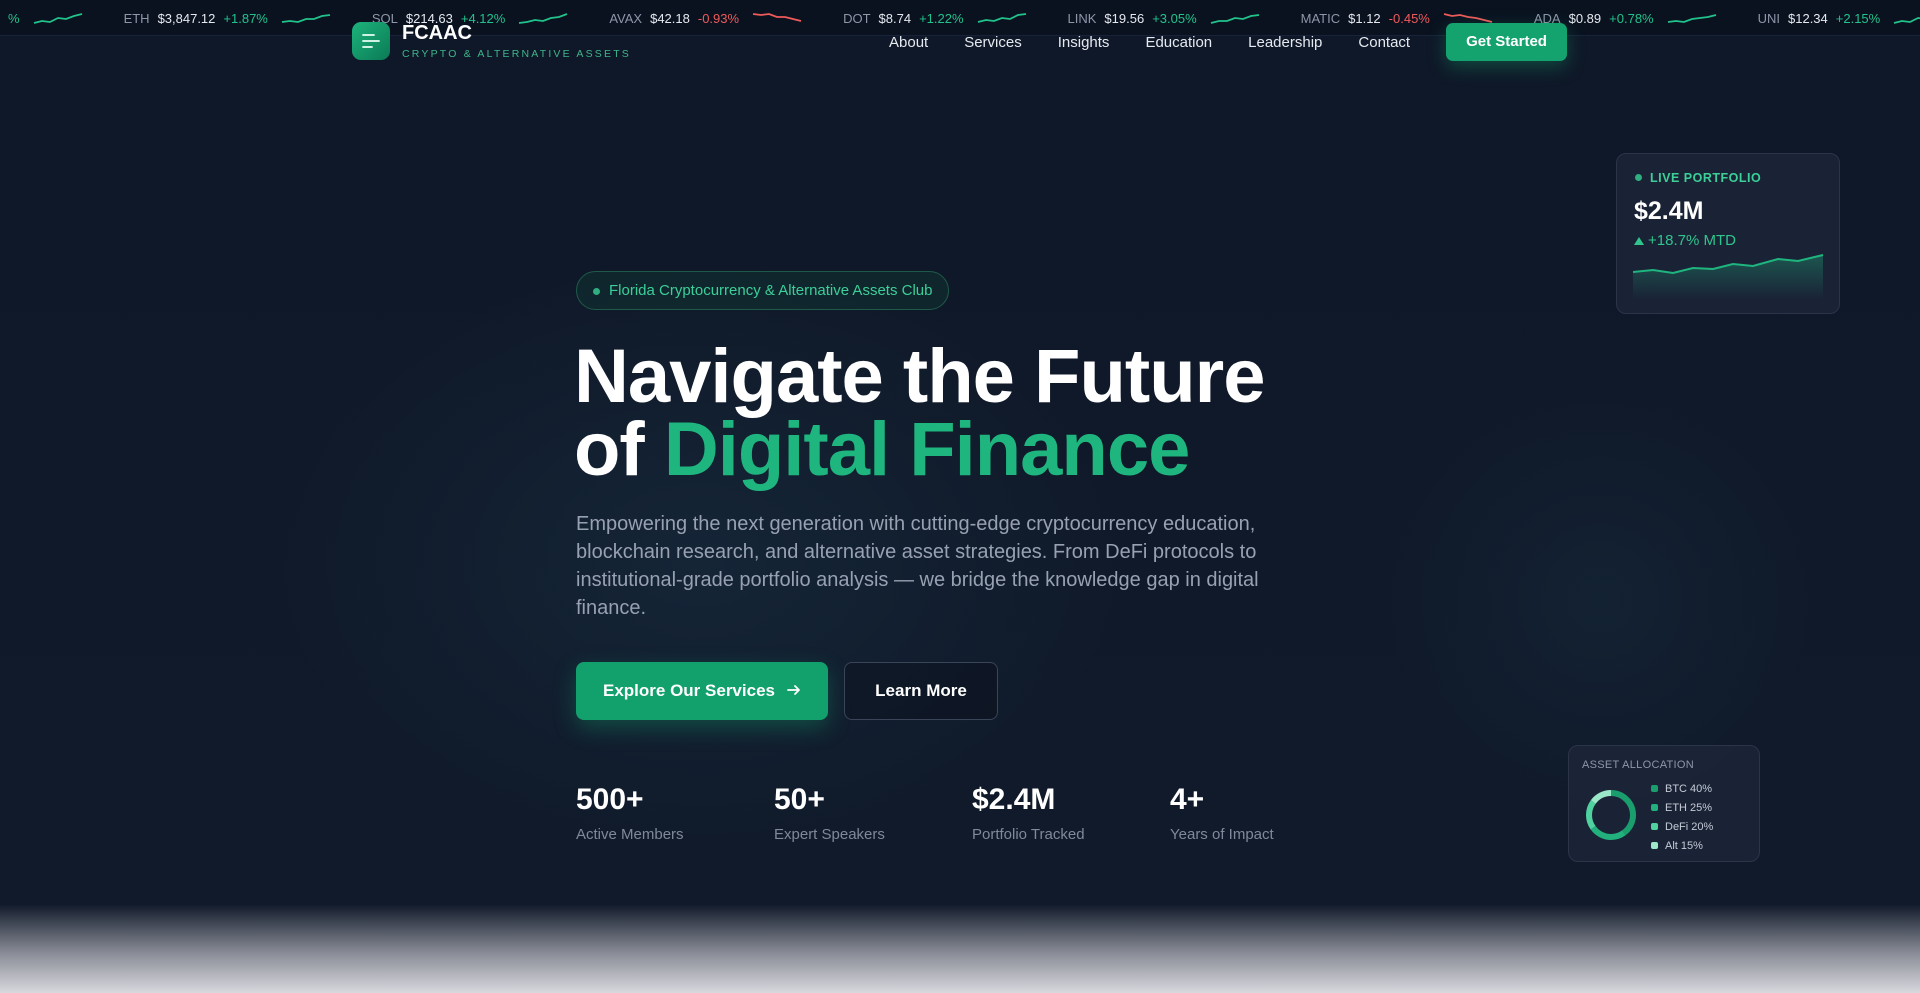 This screenshot has width=1920, height=993. I want to click on legend-label: BTC 40%, so click(1689, 788).